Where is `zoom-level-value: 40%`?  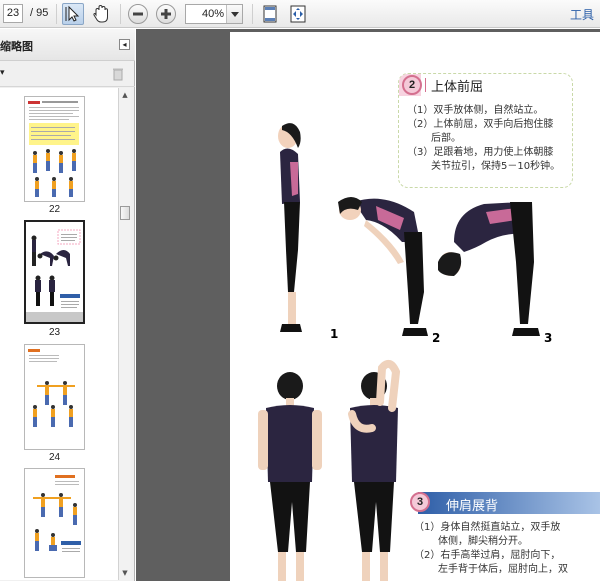 zoom-level-value: 40% is located at coordinates (212, 14).